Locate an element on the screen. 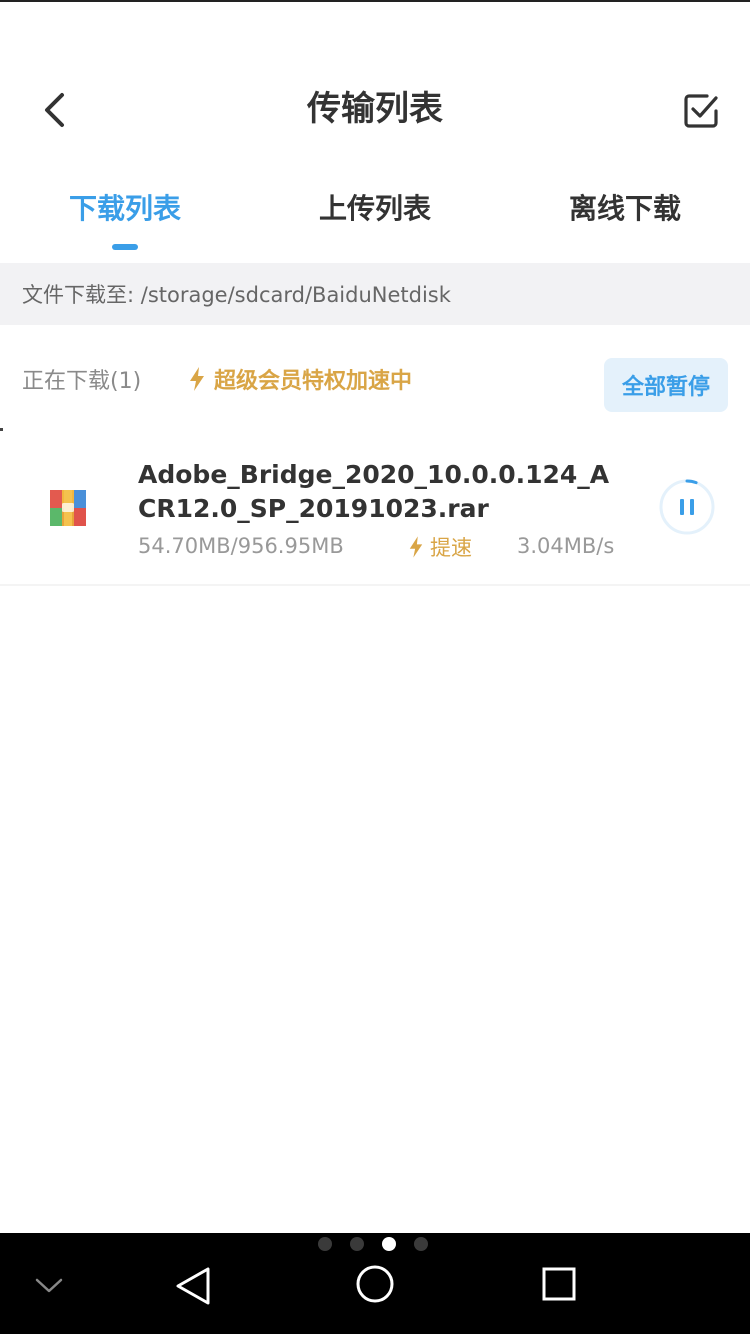 This screenshot has width=750, height=1334. nav-back-button is located at coordinates (193, 1286).